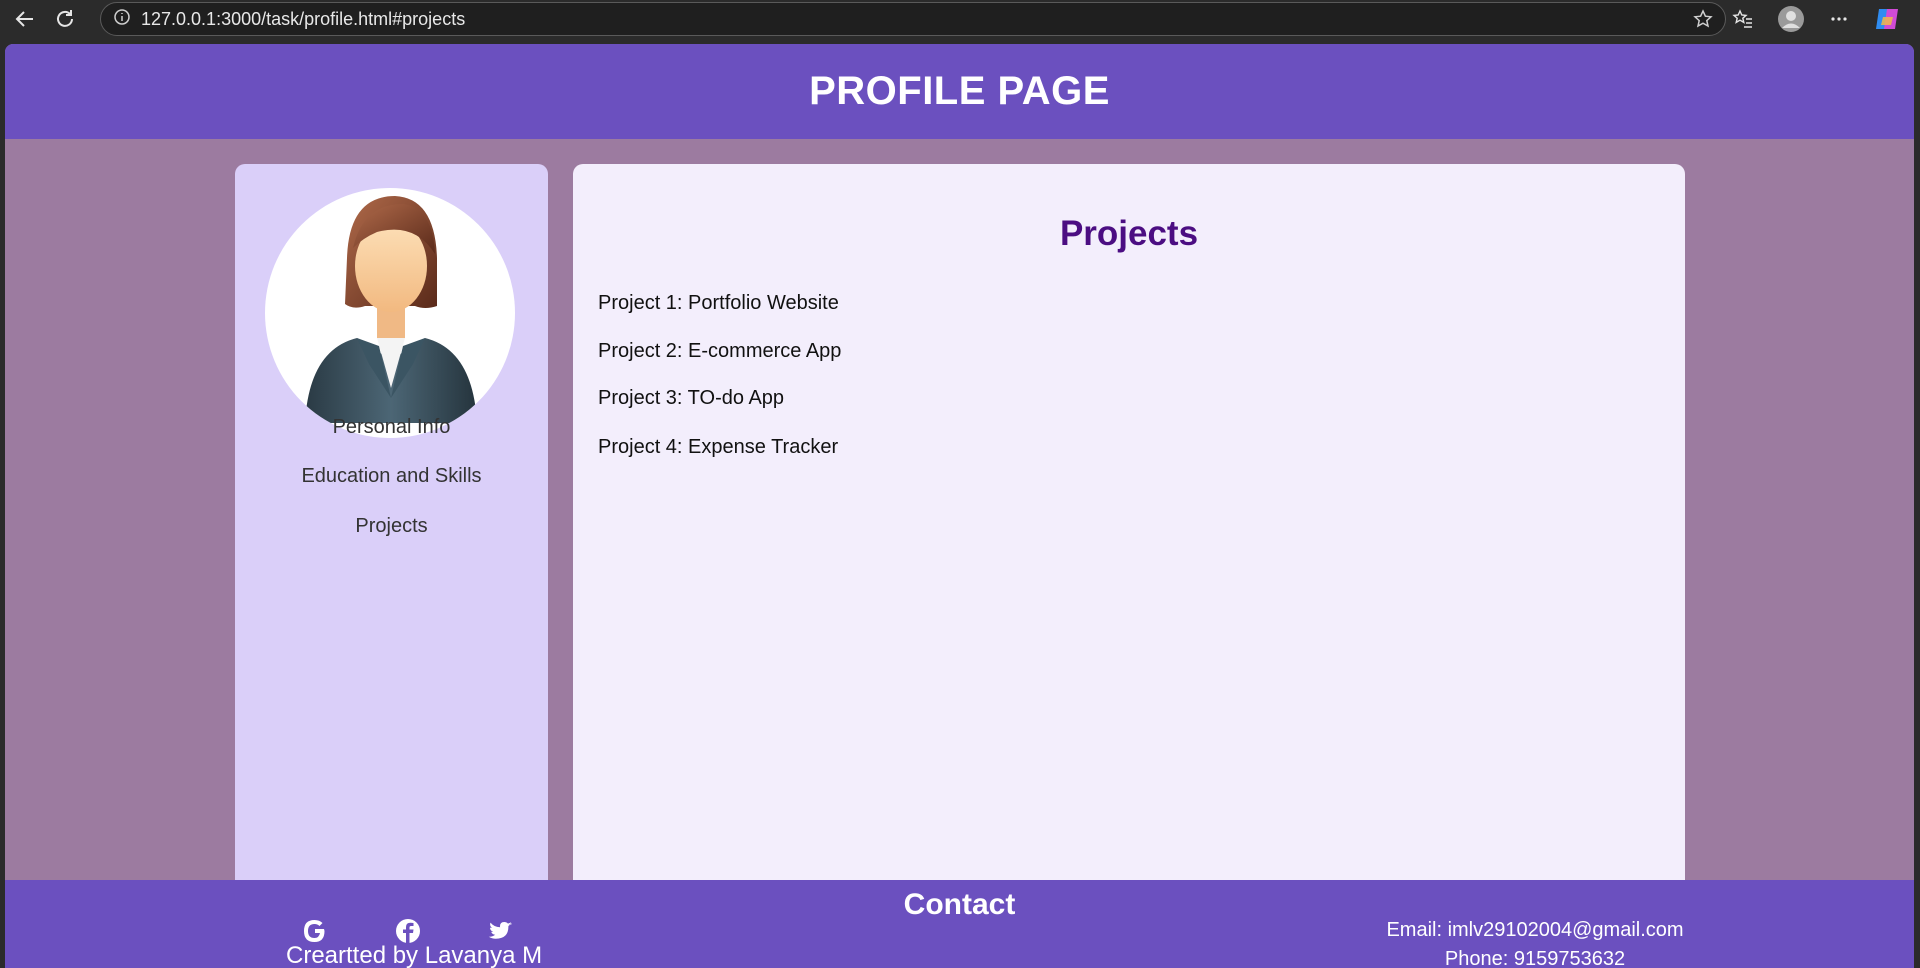 Image resolution: width=1920 pixels, height=968 pixels. Describe the element at coordinates (1129, 233) in the screenshot. I see `section-heading: Projects` at that location.